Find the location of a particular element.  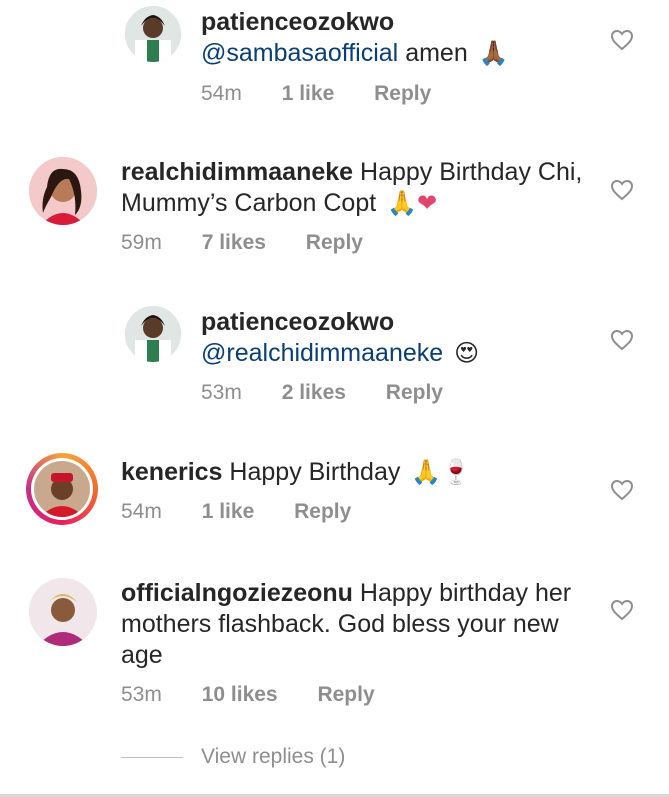

comment-body: Happy Birthday is located at coordinates (315, 472).